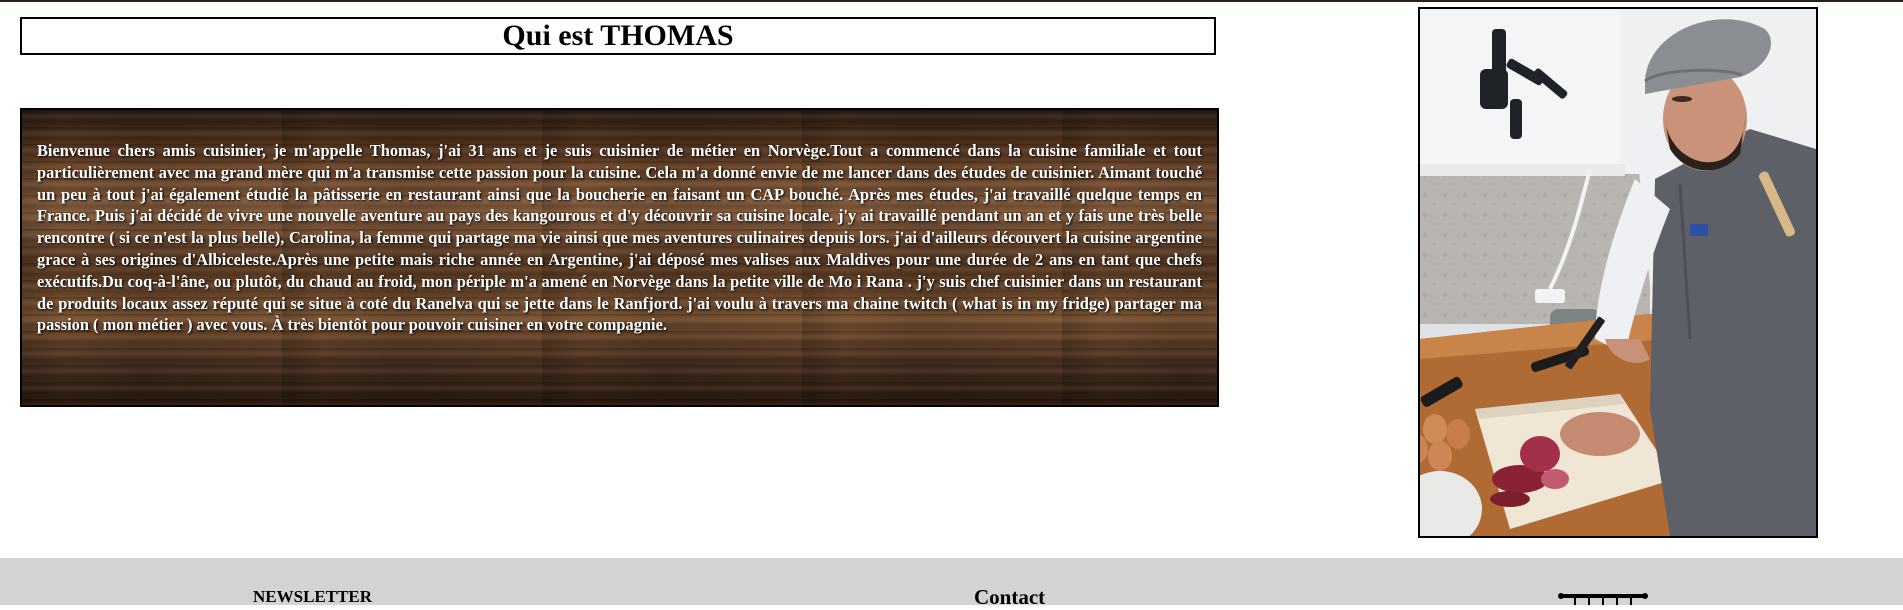 This screenshot has width=1903, height=610. What do you see at coordinates (951, 1) in the screenshot?
I see `top-border` at bounding box center [951, 1].